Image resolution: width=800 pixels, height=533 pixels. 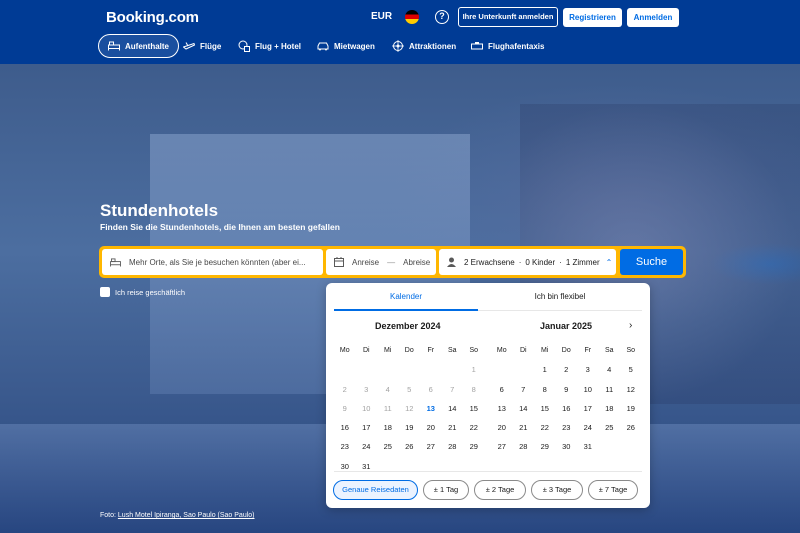 I want to click on tab-calendar: Kalender, so click(x=406, y=297).